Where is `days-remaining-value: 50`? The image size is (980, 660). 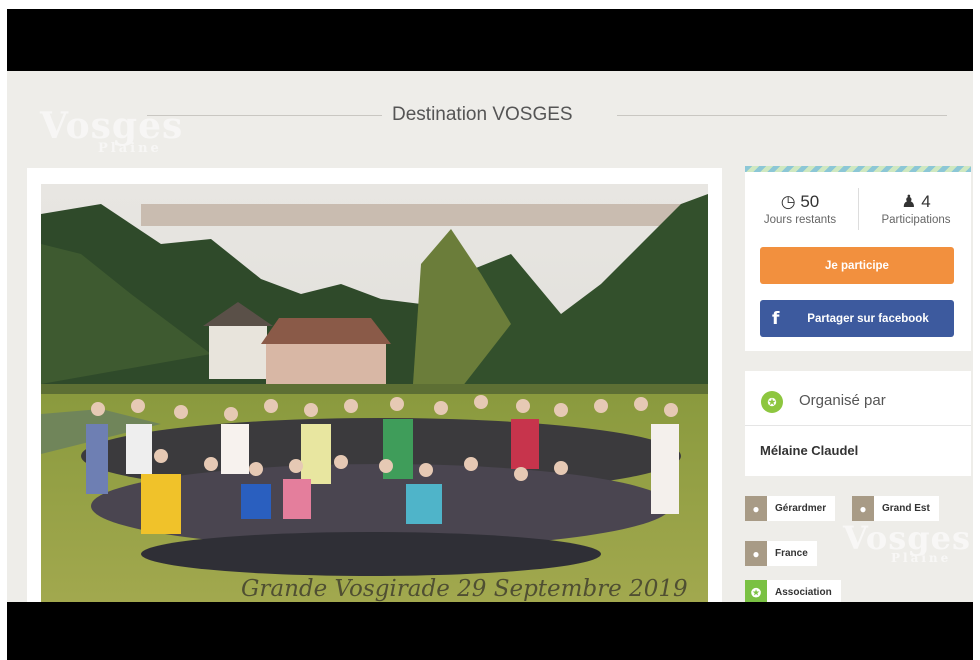
days-remaining-value: 50 is located at coordinates (810, 201).